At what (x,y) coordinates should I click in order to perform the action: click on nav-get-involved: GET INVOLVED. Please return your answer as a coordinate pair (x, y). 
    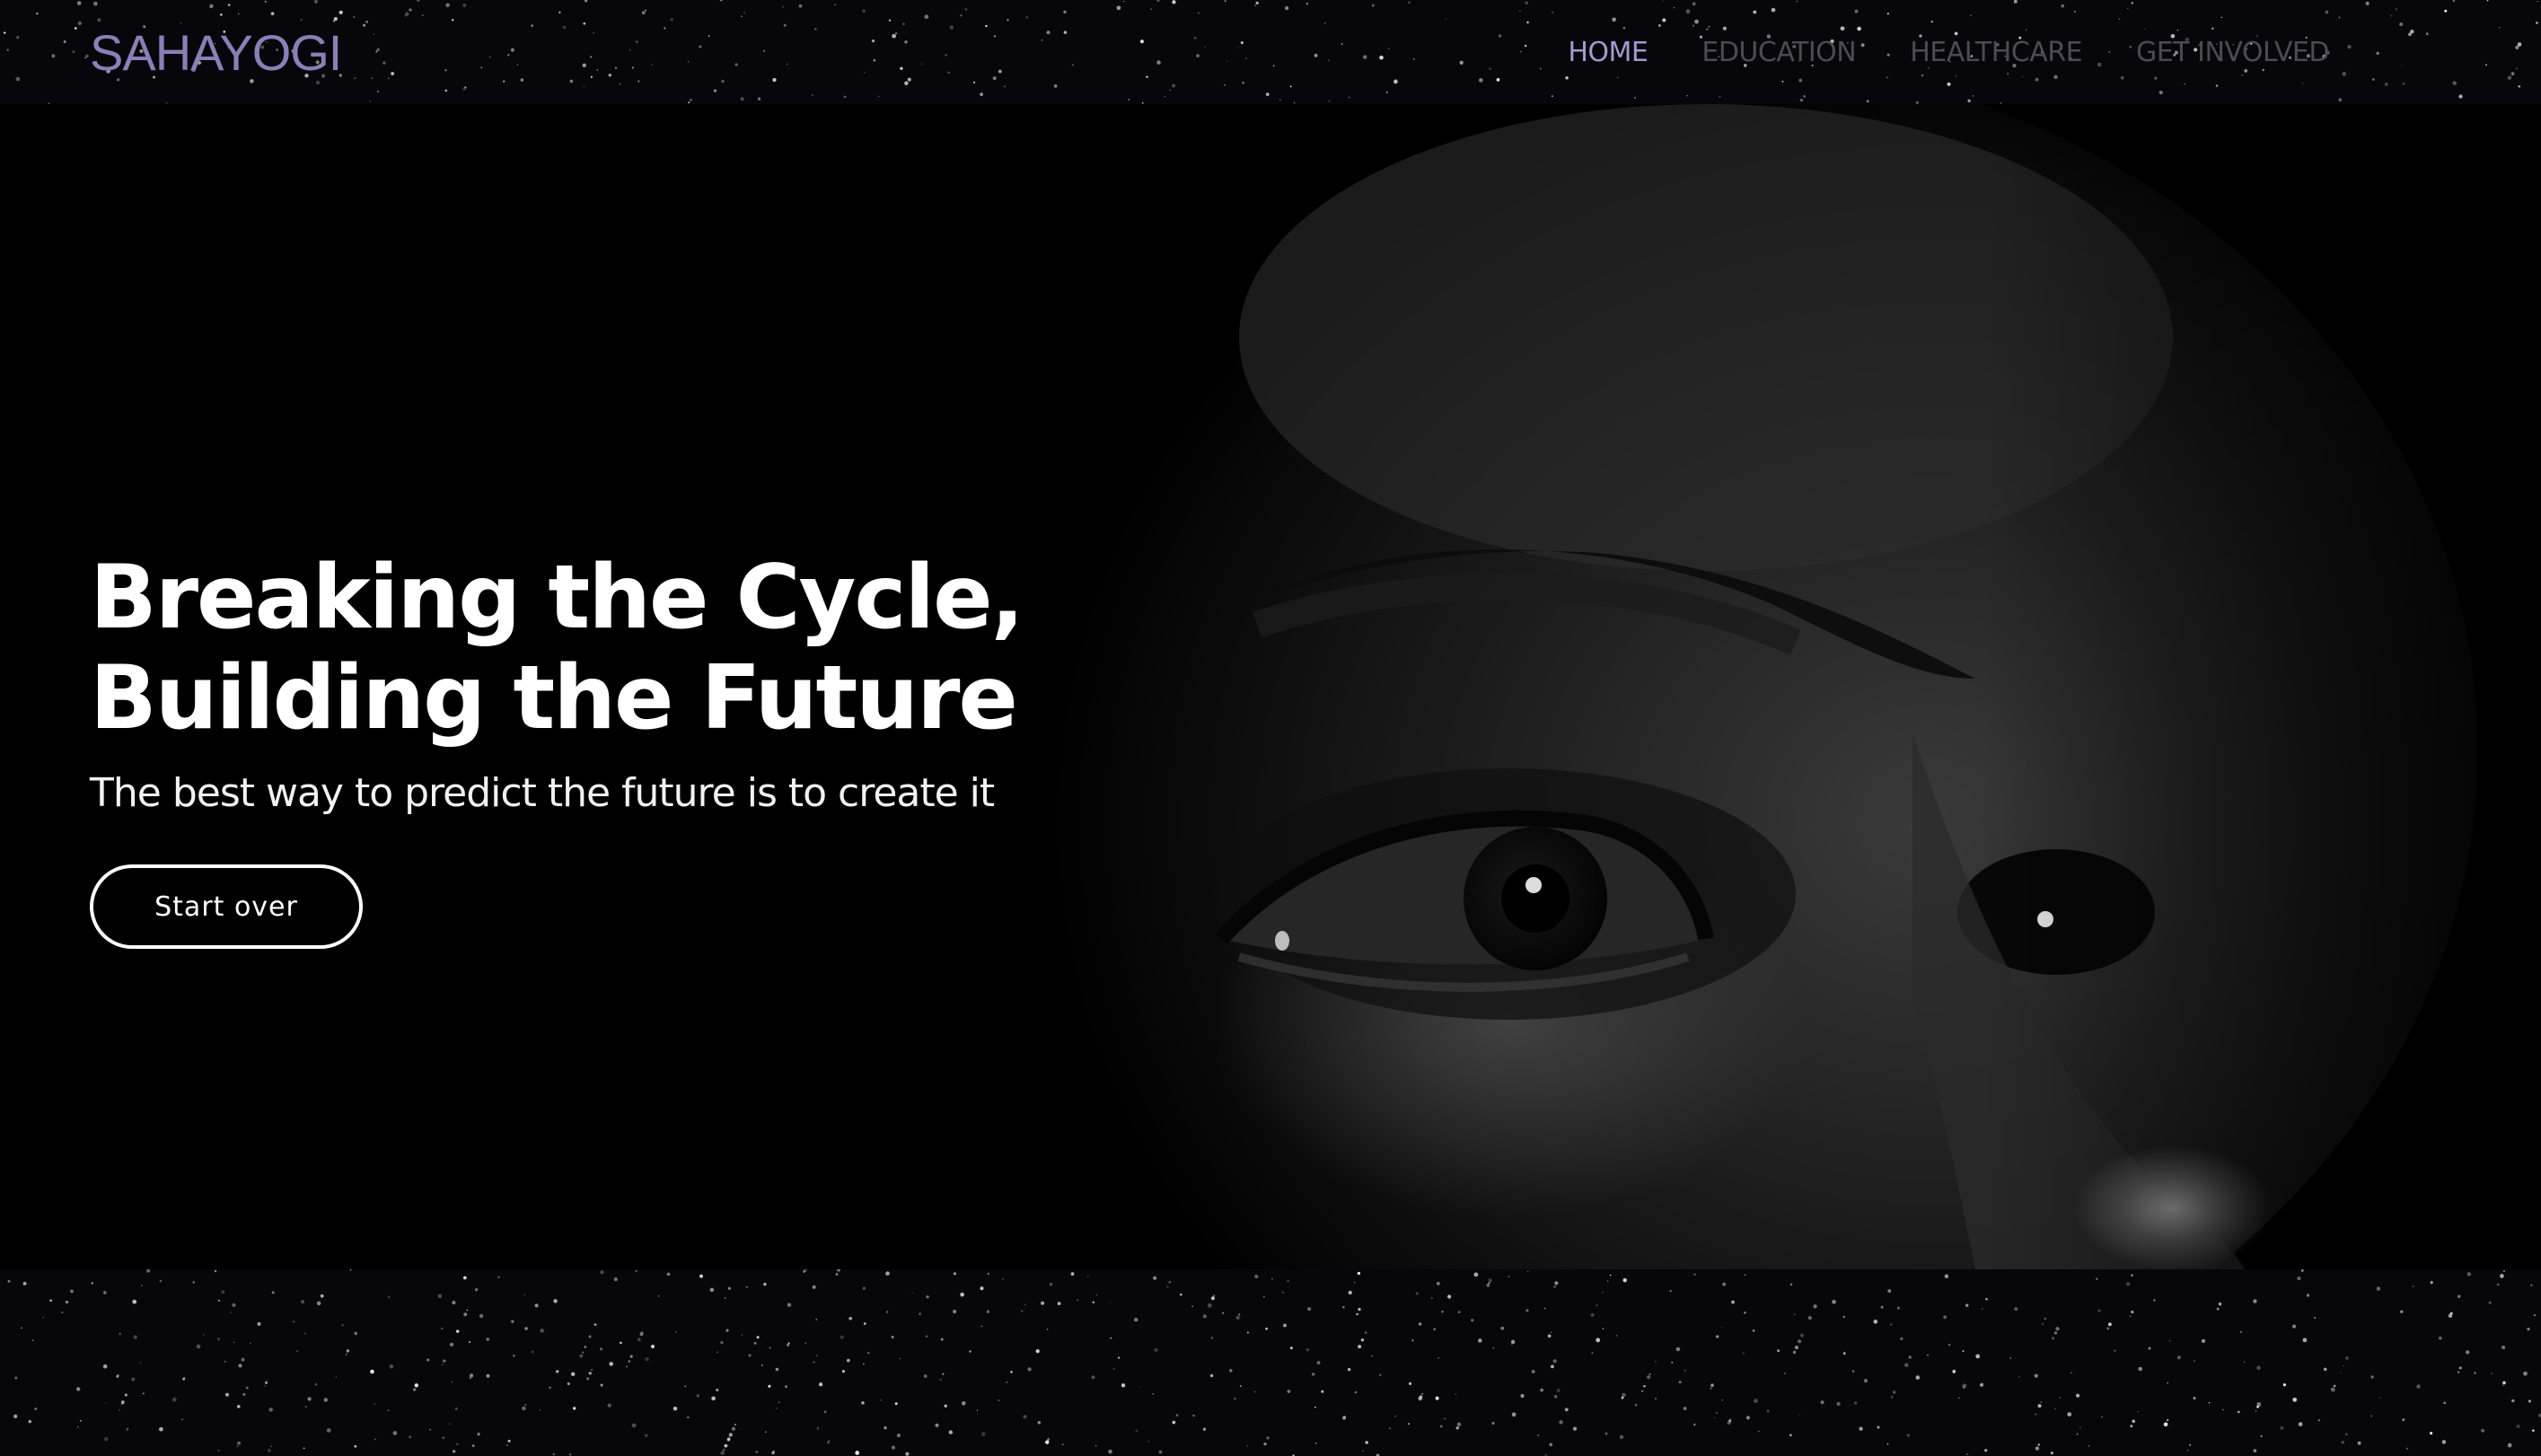
    Looking at the image, I should click on (2233, 53).